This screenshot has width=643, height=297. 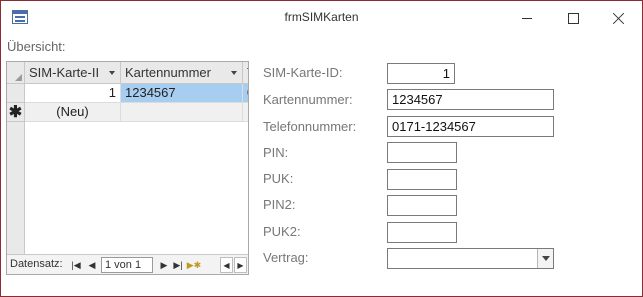 I want to click on vertrag-combobox, so click(x=470, y=258).